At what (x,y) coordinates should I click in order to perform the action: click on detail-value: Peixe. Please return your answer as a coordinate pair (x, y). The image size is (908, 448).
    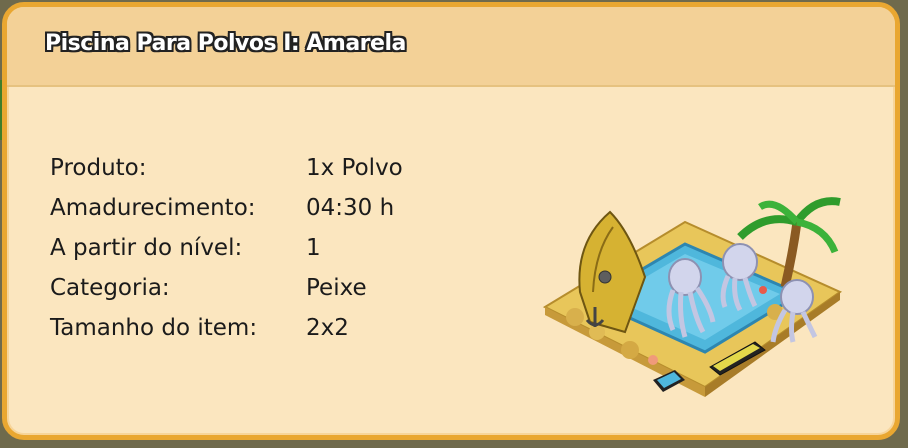
    Looking at the image, I should click on (336, 288).